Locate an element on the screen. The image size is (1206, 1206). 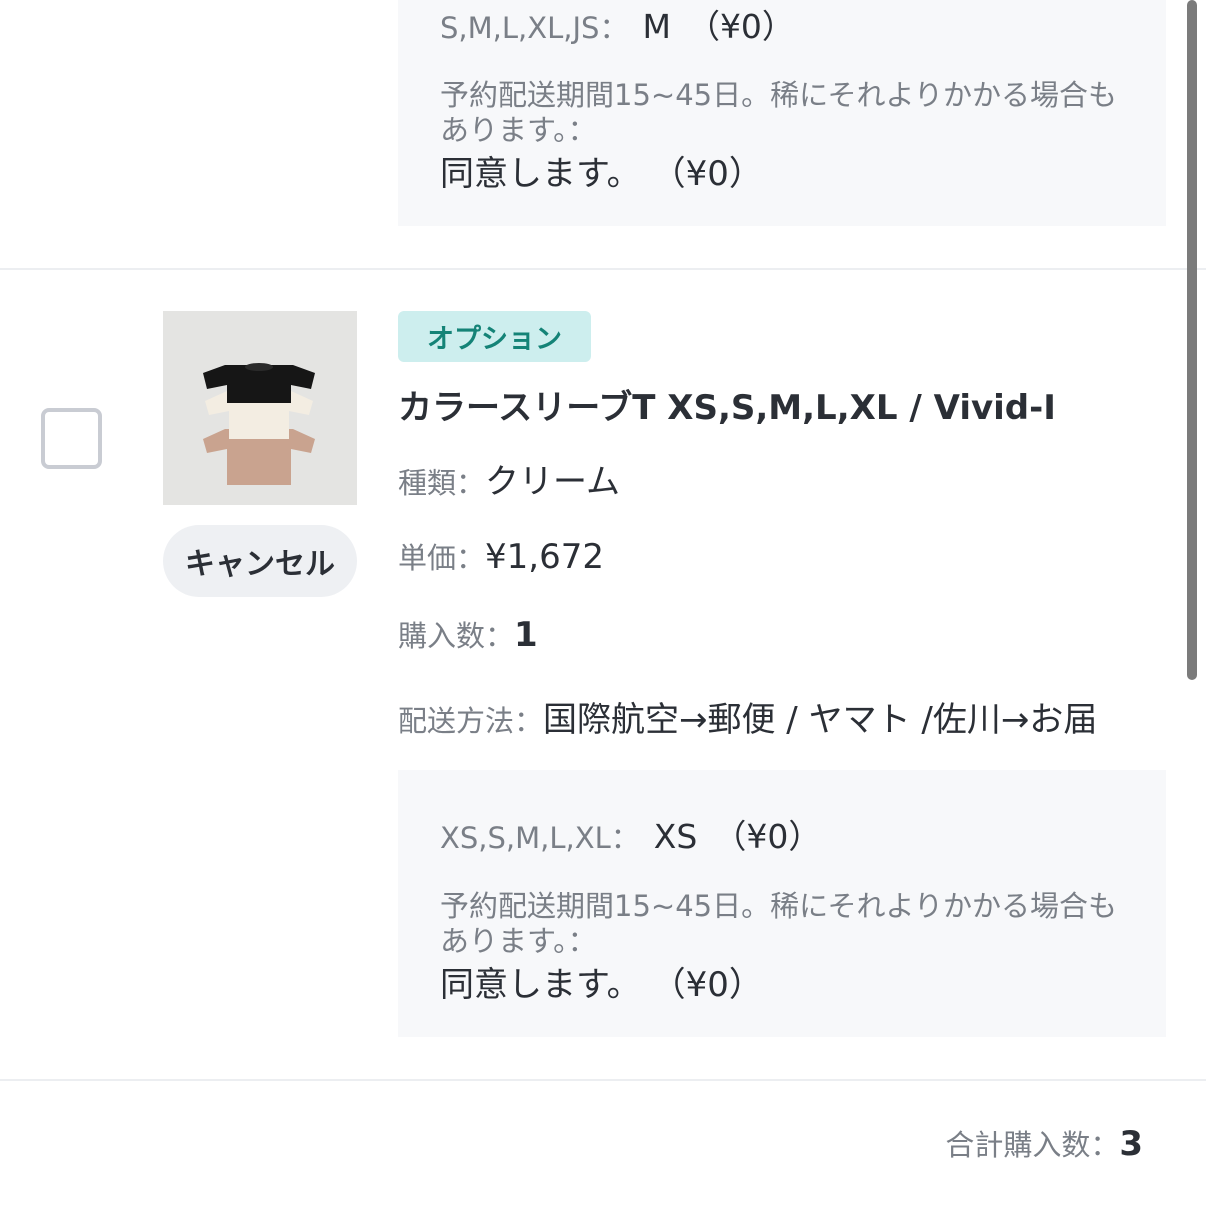
option-size-value: M is located at coordinates (656, 26).